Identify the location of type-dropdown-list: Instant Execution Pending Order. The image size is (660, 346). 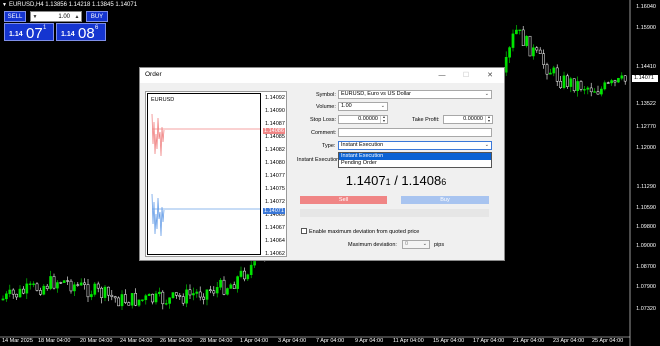
(415, 160).